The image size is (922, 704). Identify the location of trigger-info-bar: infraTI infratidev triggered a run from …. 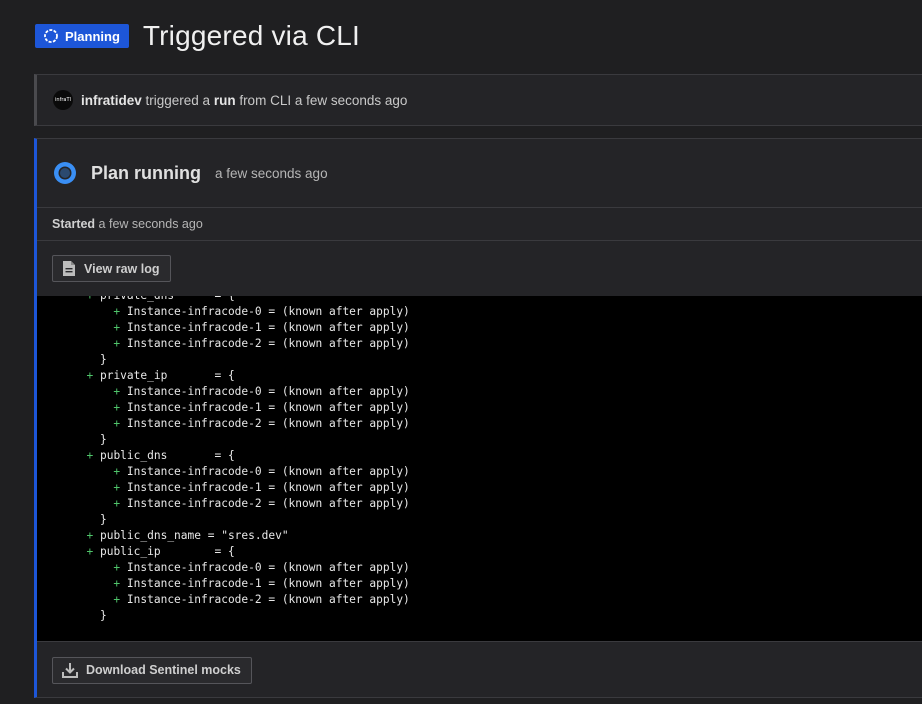
(478, 100).